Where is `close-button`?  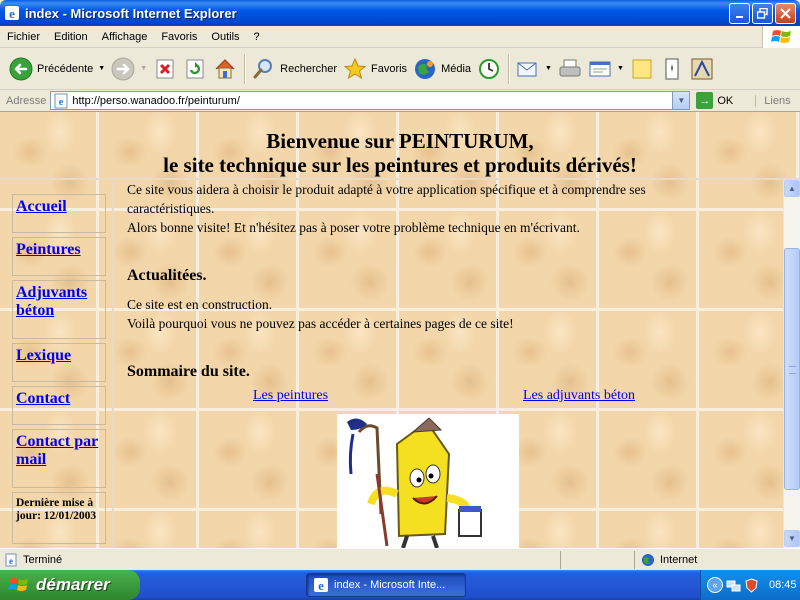 close-button is located at coordinates (785, 13).